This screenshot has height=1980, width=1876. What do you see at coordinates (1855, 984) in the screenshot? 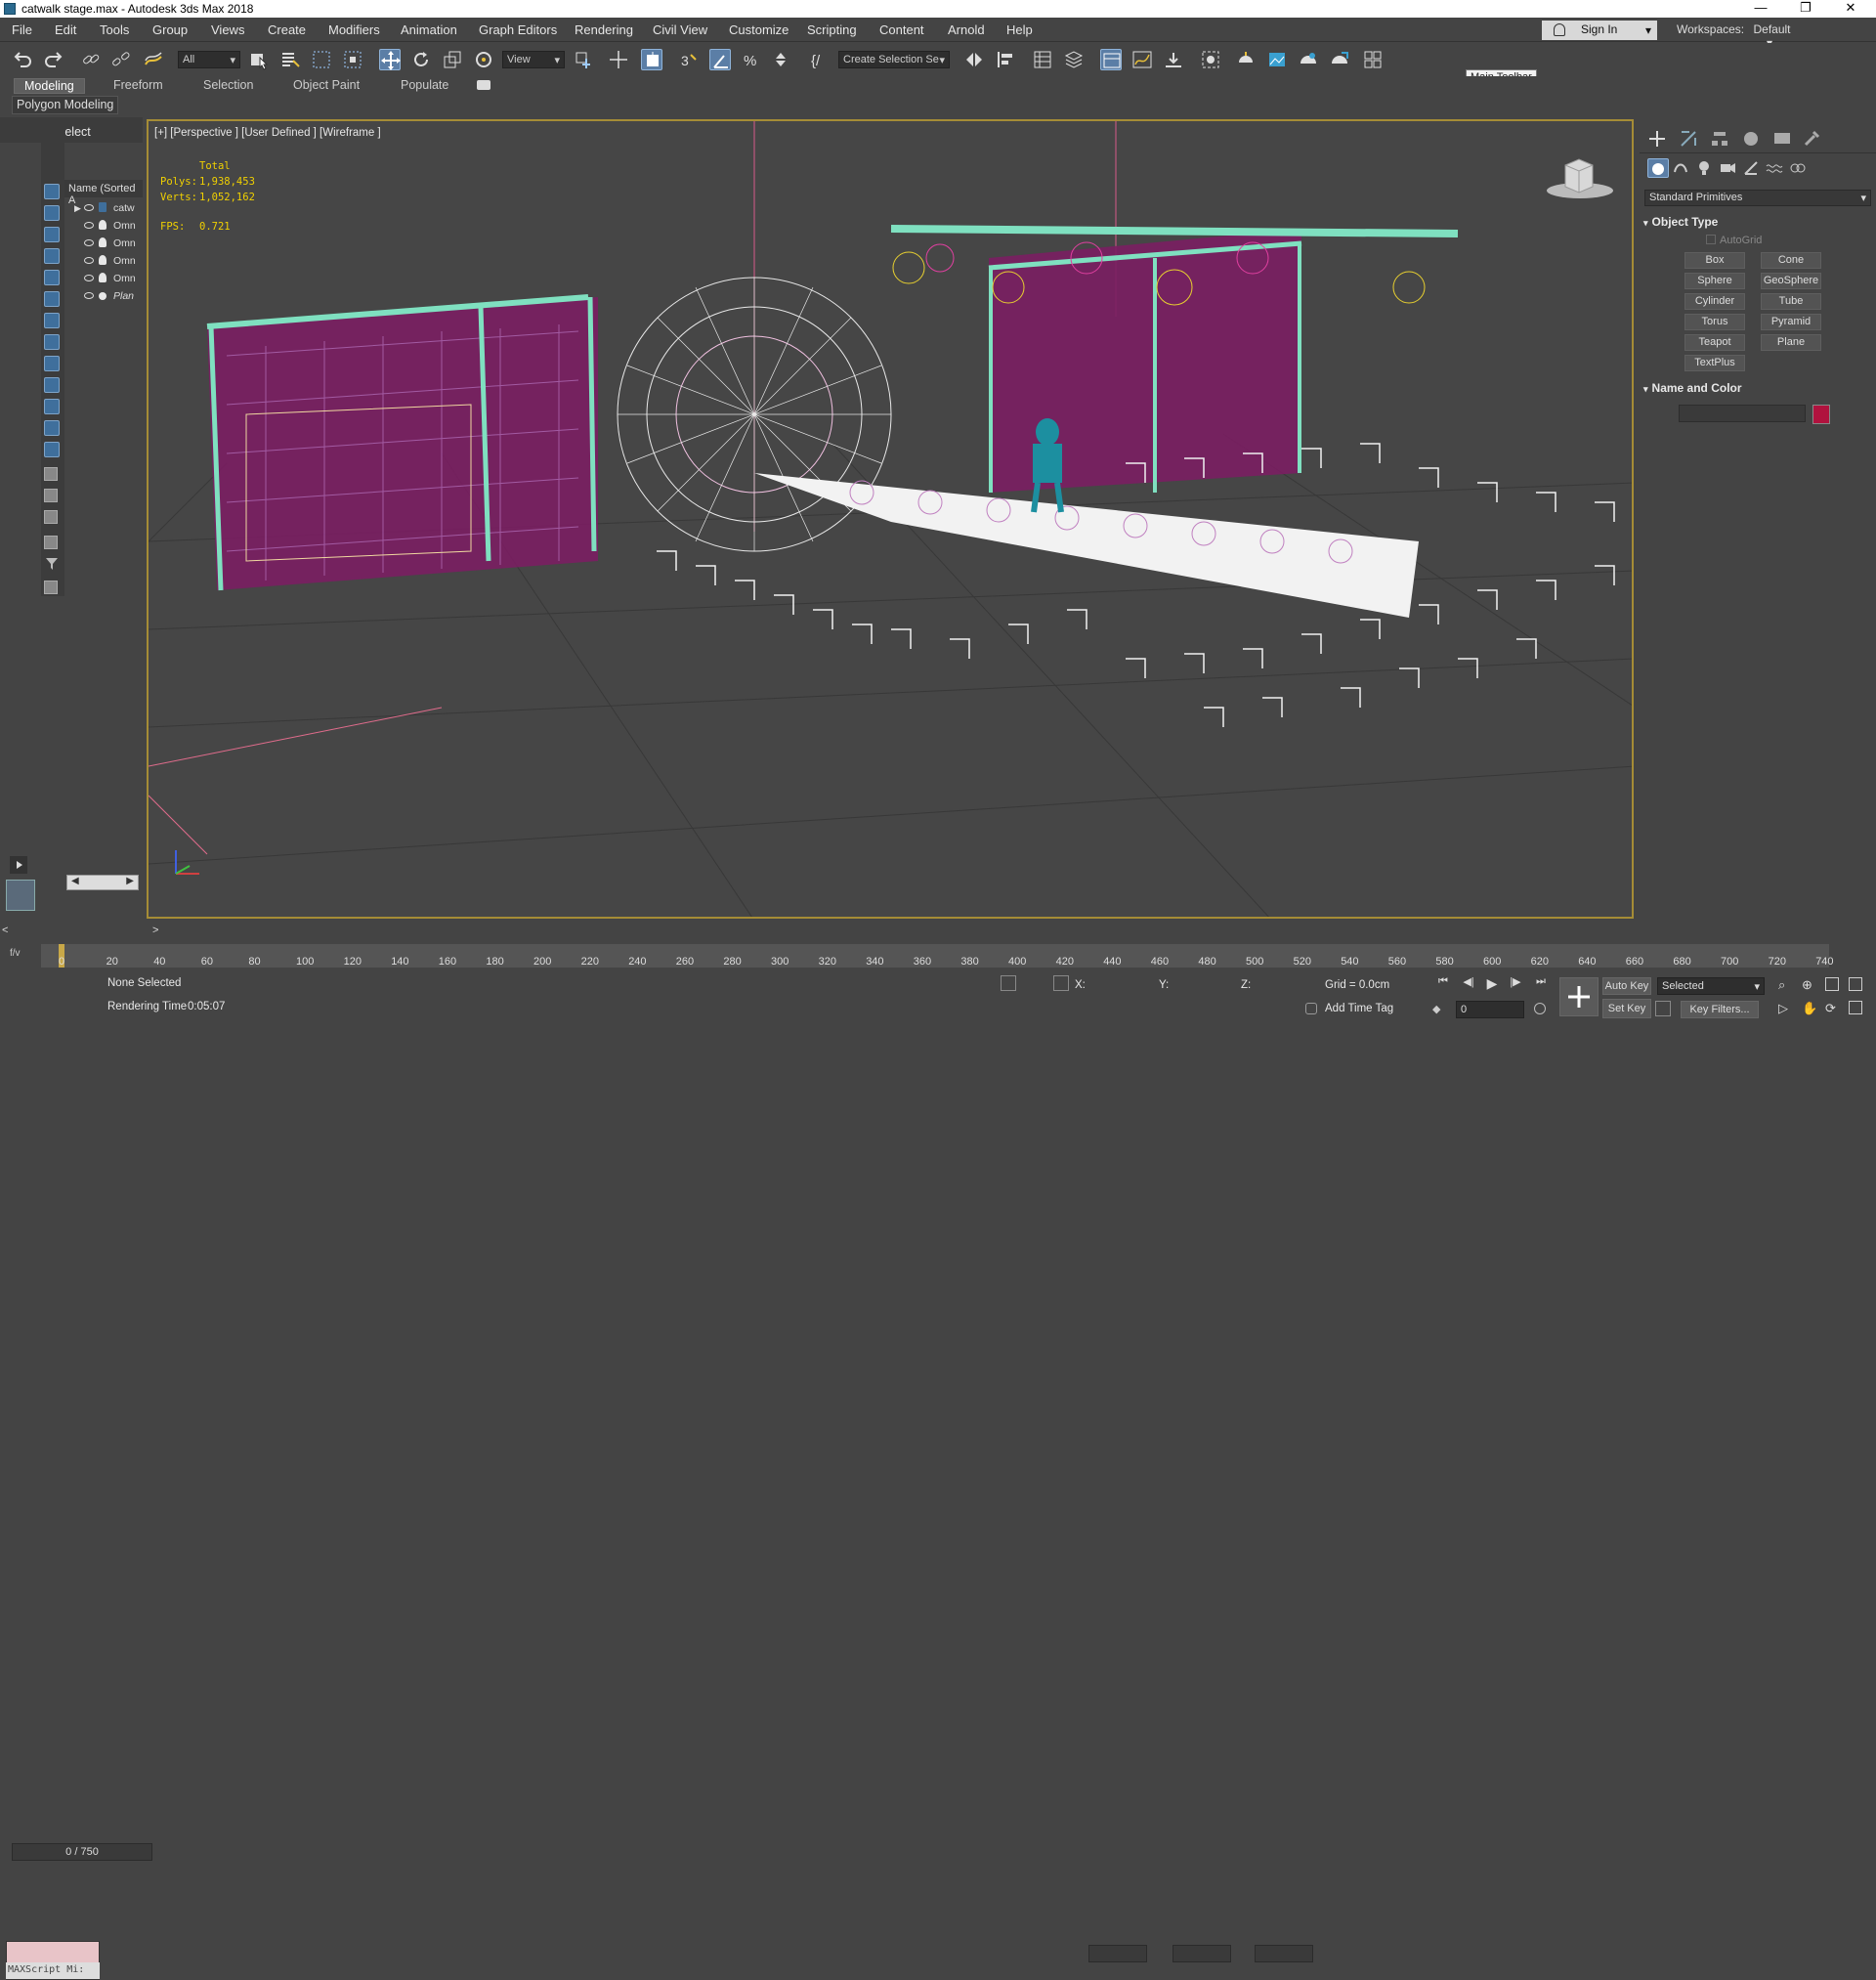
I see `zoom-extents-all-icon` at bounding box center [1855, 984].